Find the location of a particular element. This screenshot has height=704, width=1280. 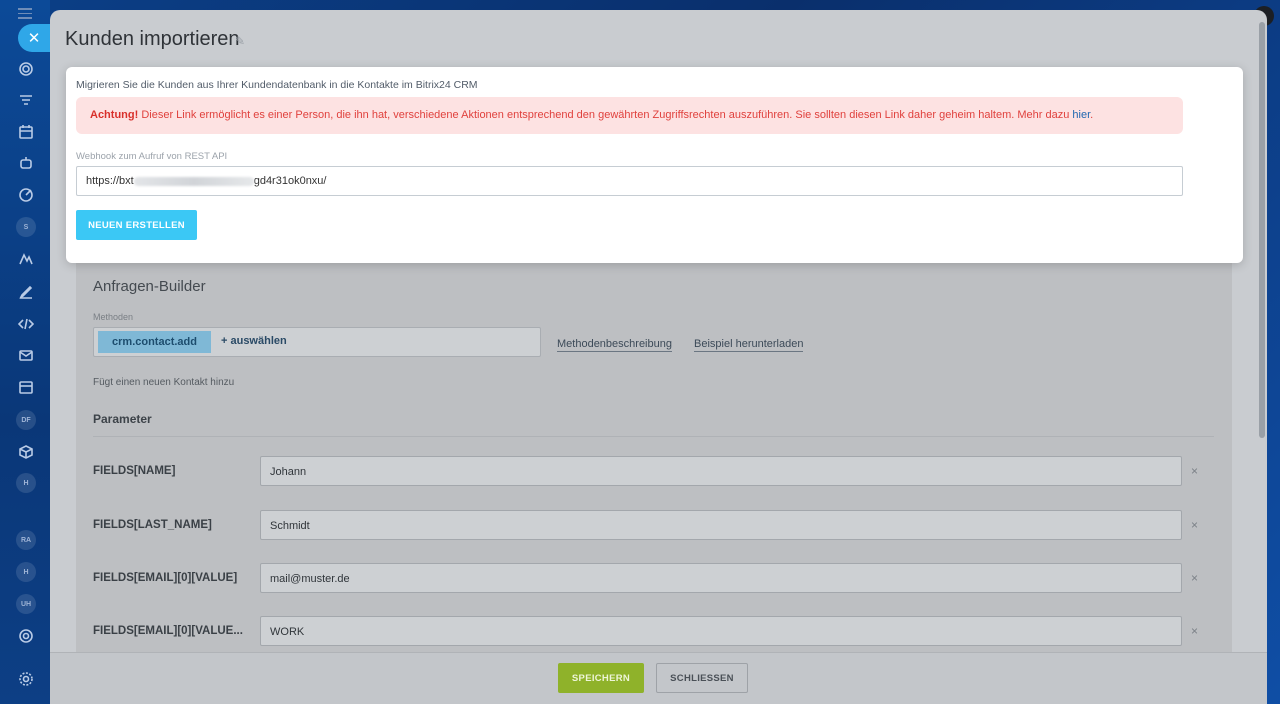

alert-link: hier is located at coordinates (1081, 115).